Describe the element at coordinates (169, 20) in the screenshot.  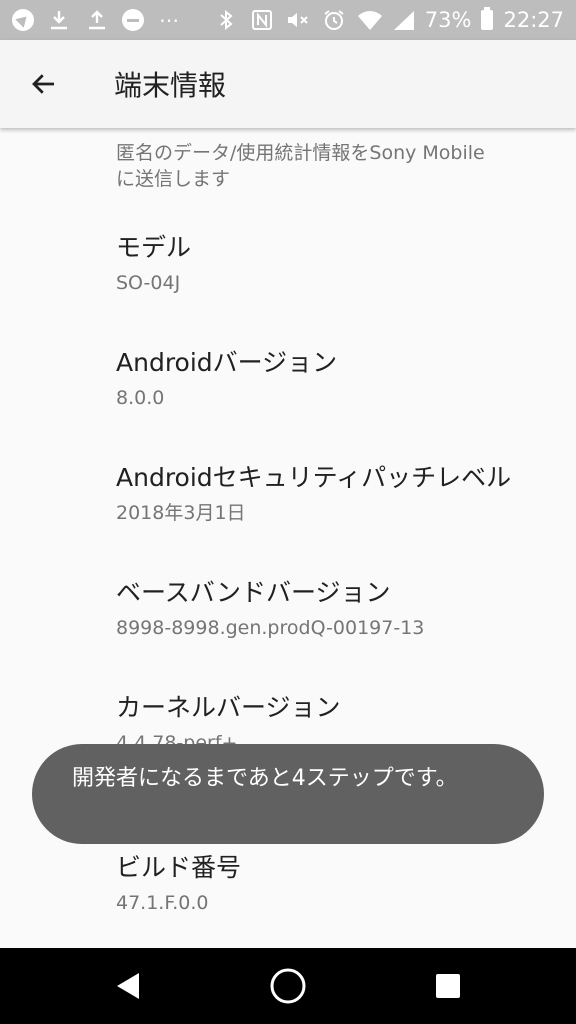
I see `more-notifications-icon: ⋯` at that location.